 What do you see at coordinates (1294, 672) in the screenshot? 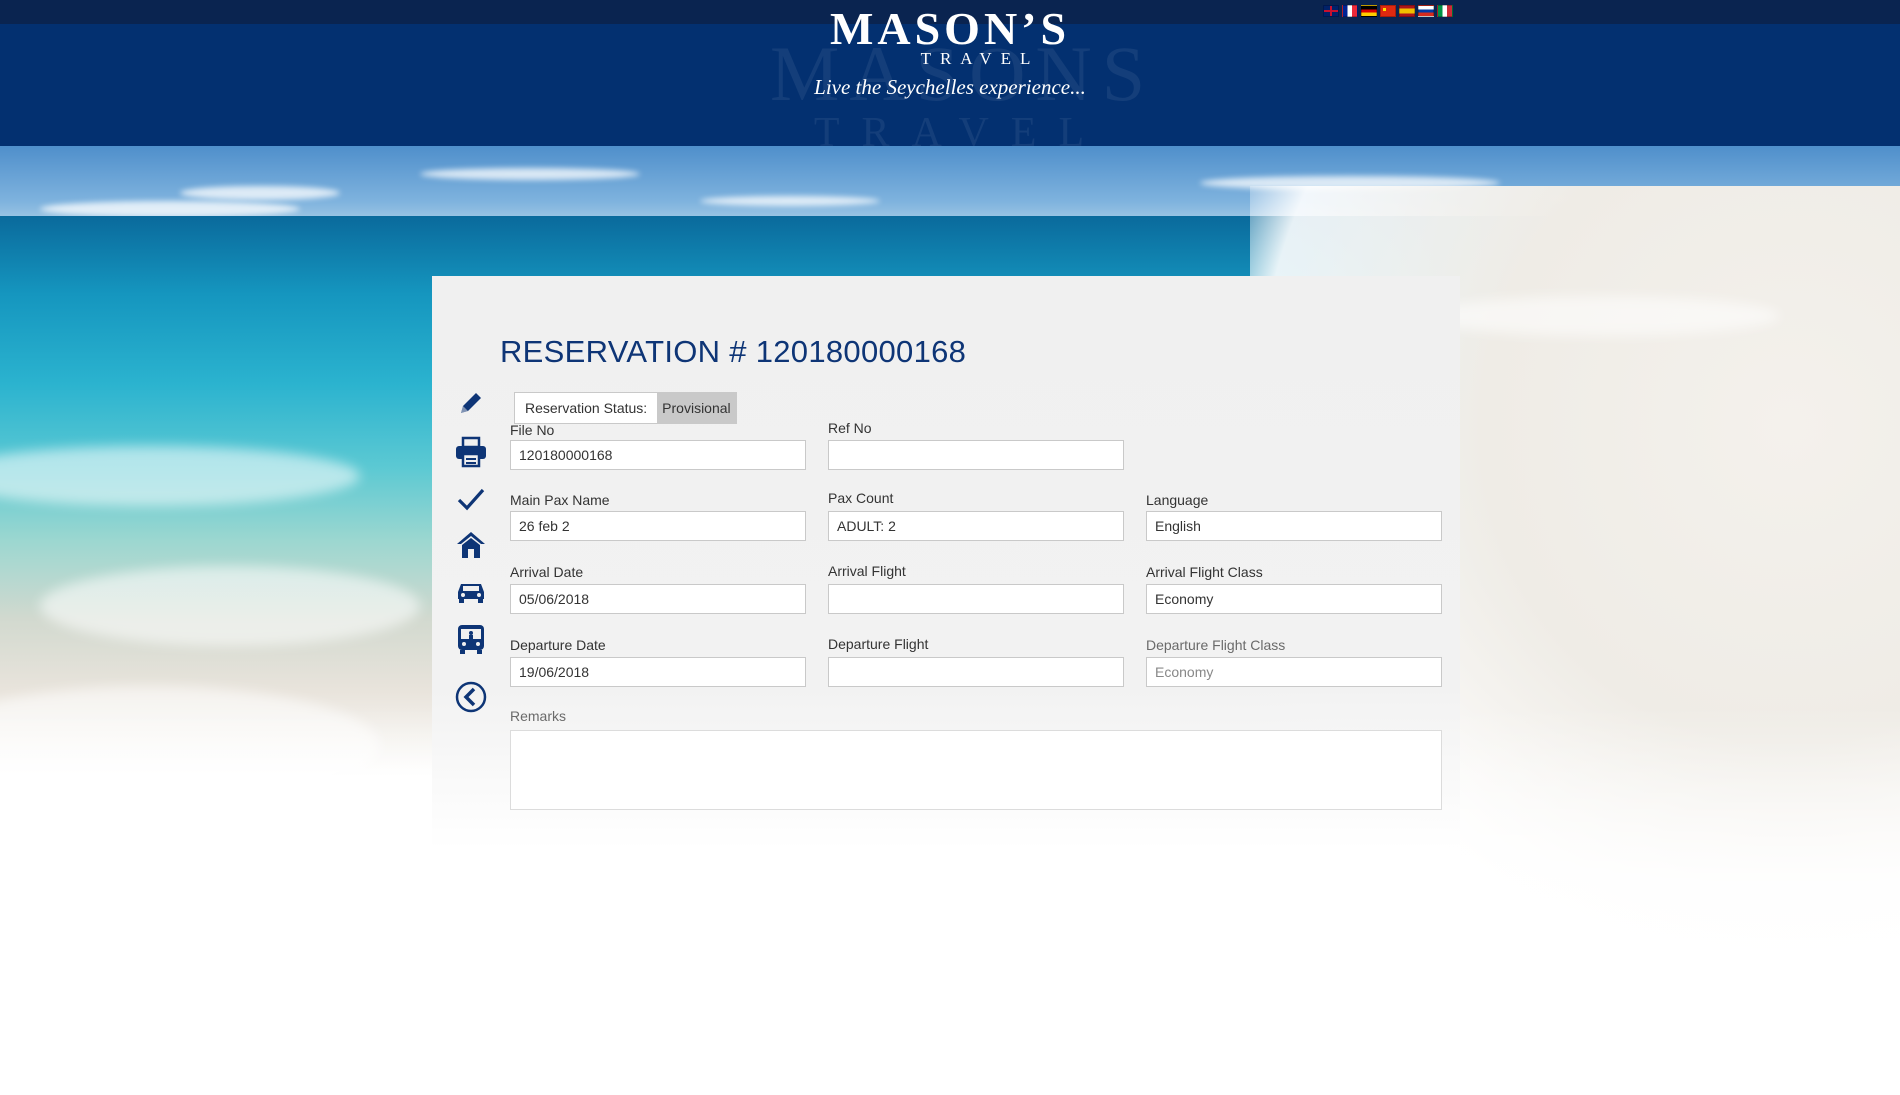
I see `departure-flight-class-input` at bounding box center [1294, 672].